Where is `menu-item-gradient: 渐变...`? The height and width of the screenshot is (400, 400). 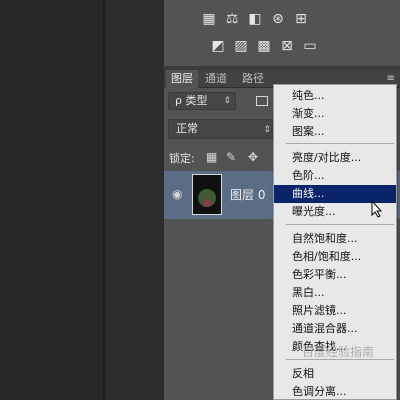 menu-item-gradient: 渐变... is located at coordinates (335, 114).